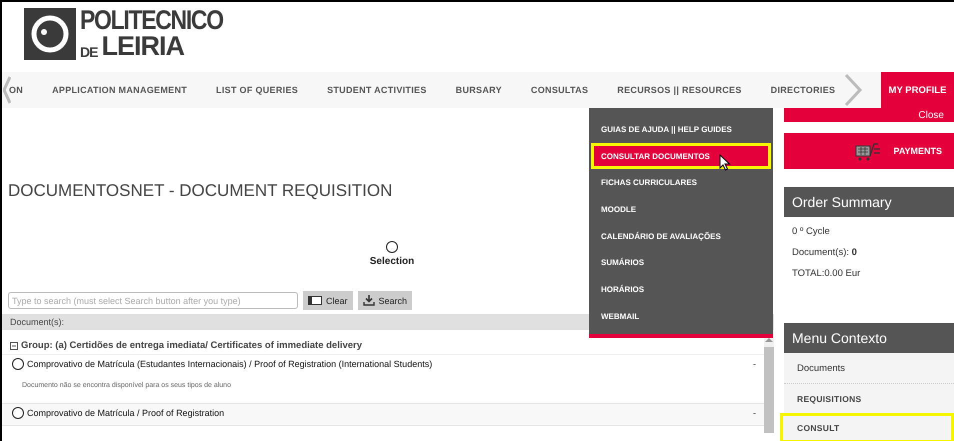 The height and width of the screenshot is (441, 954). I want to click on menu-item: CALENDÁRIO DE AVALIAÇÕES, so click(681, 236).